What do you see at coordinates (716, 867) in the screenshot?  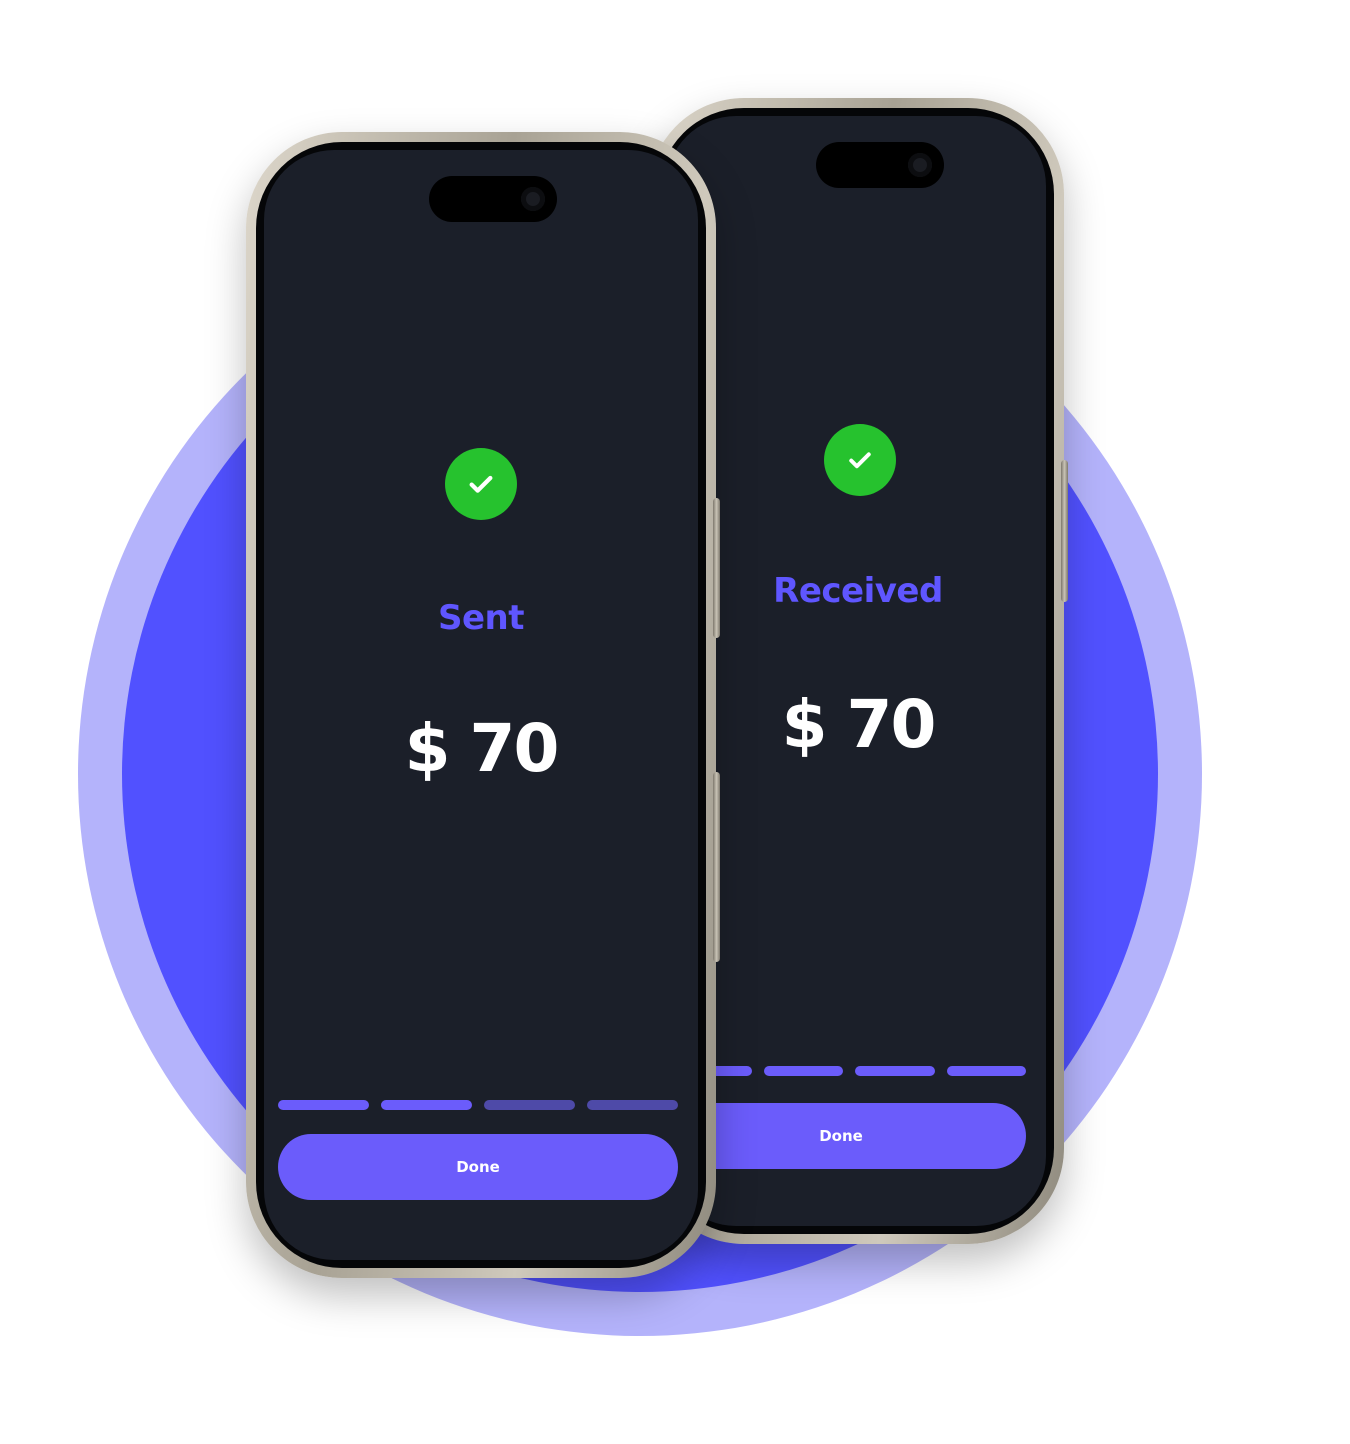 I see `power-button` at bounding box center [716, 867].